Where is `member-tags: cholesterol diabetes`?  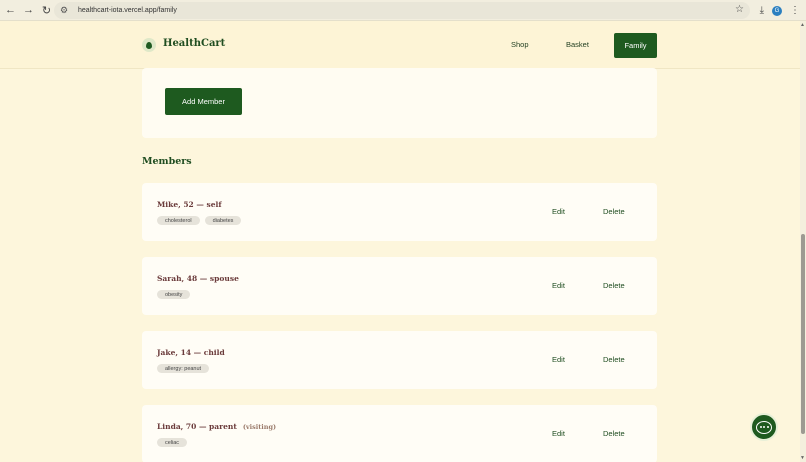
member-tags: cholesterol diabetes is located at coordinates (199, 220).